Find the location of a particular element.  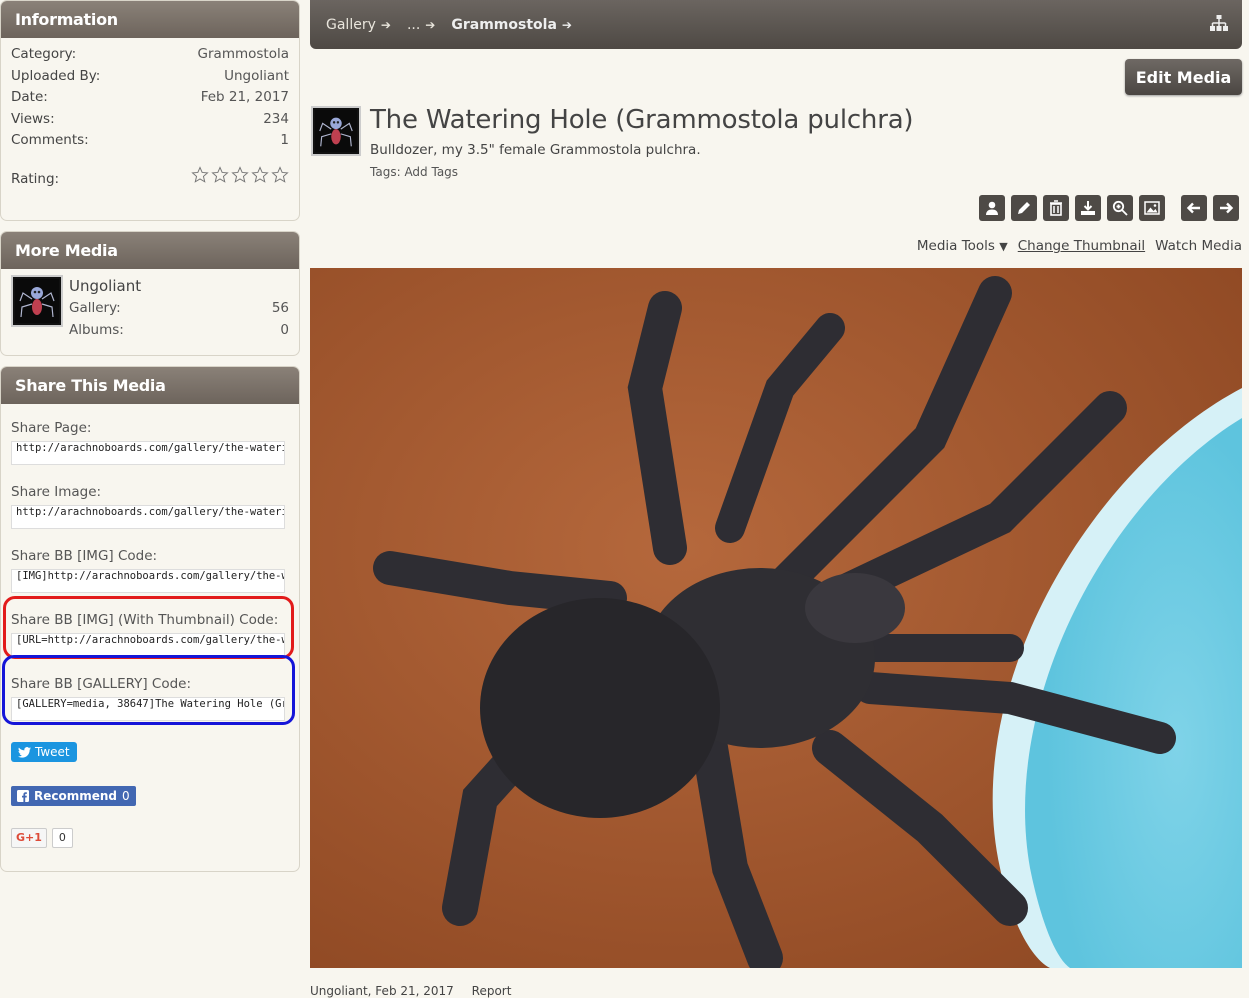

user-button is located at coordinates (992, 208).